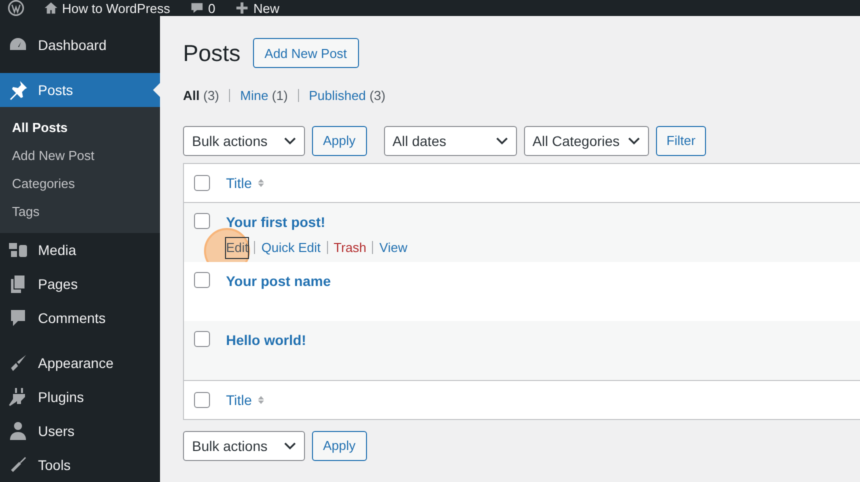  I want to click on admin-bar-label: How to WordPress, so click(116, 8).